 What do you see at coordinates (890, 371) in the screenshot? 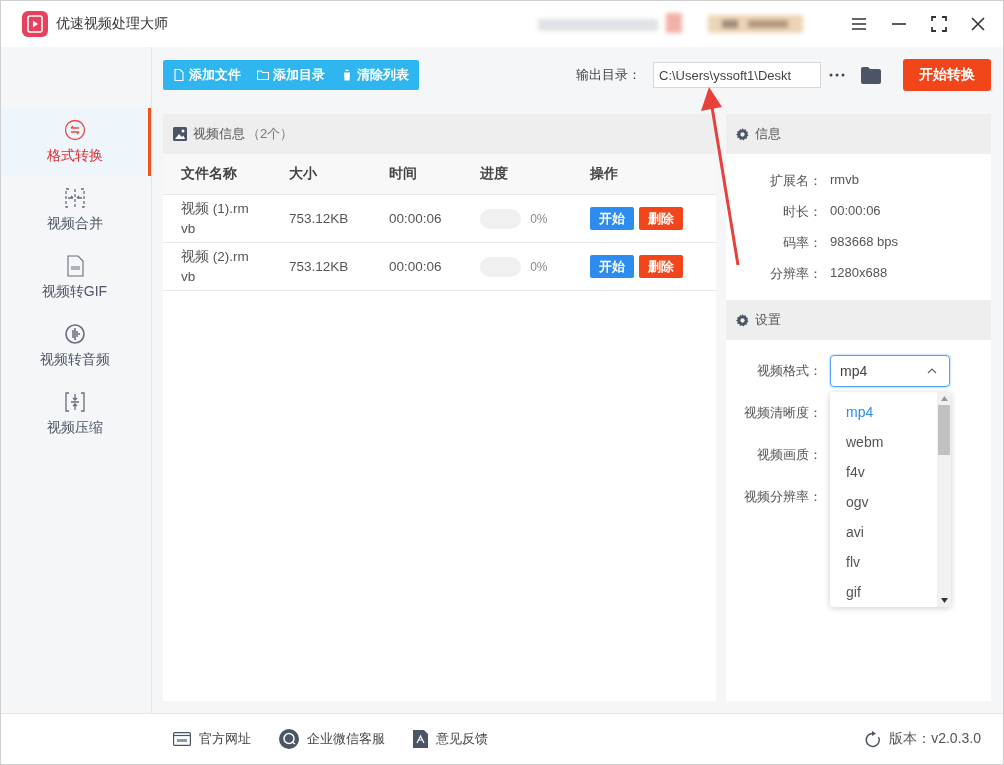
I see `format-dropdown: mp4` at bounding box center [890, 371].